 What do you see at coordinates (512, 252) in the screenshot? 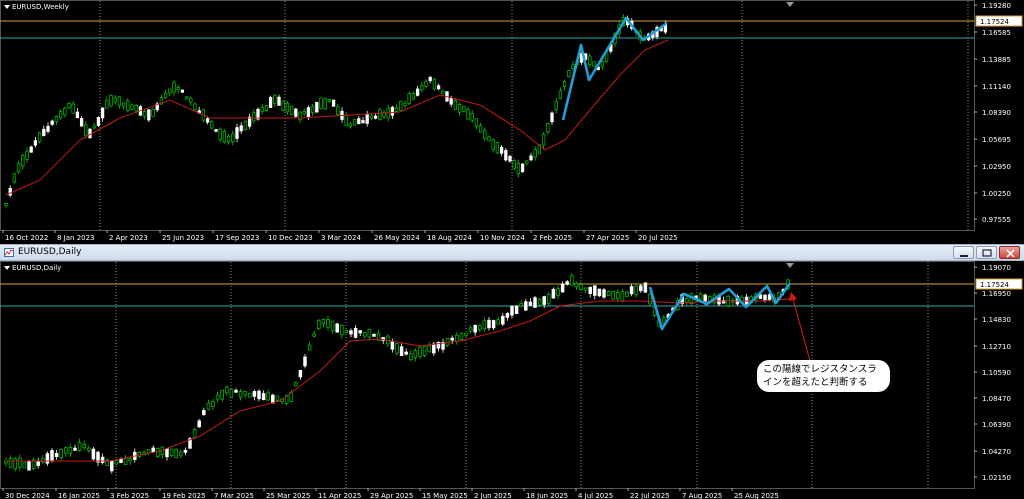
I see `daily-window-titlebar: EURUSD,Daily` at bounding box center [512, 252].